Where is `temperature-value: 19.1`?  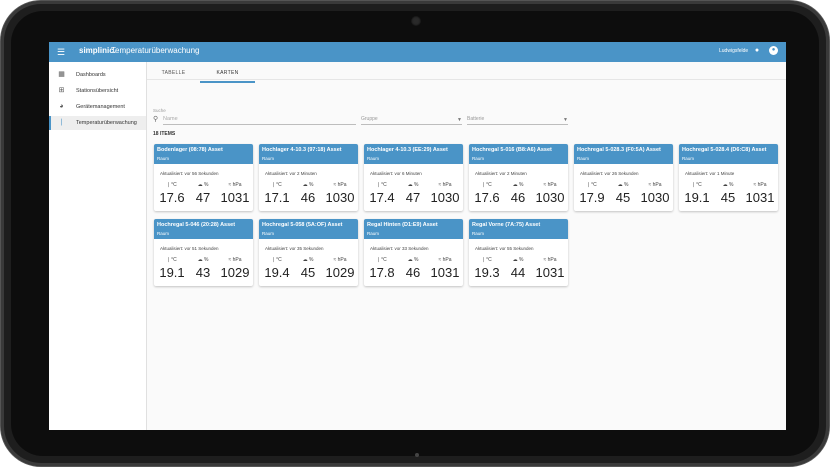
temperature-value: 19.1 is located at coordinates (697, 197).